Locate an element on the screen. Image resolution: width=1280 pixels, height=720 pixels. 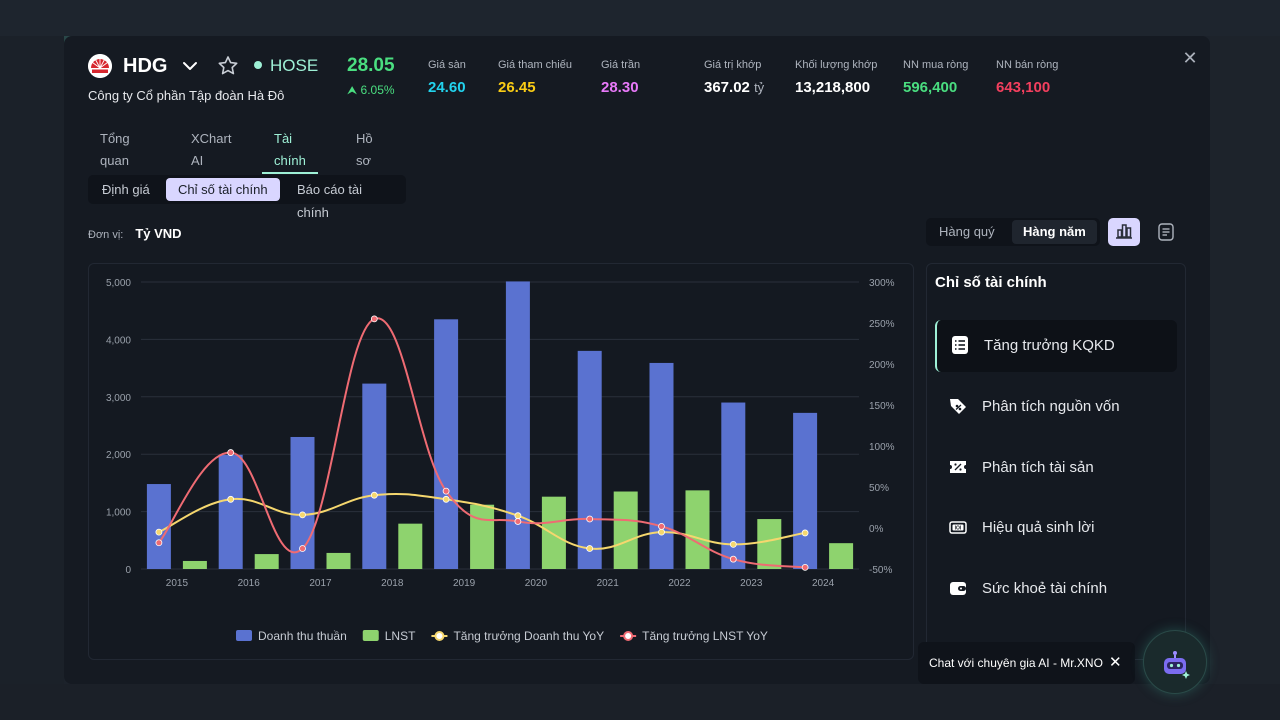
stat-matched-volume: Khối lượng khớp 13,218,800 is located at coordinates (836, 77).